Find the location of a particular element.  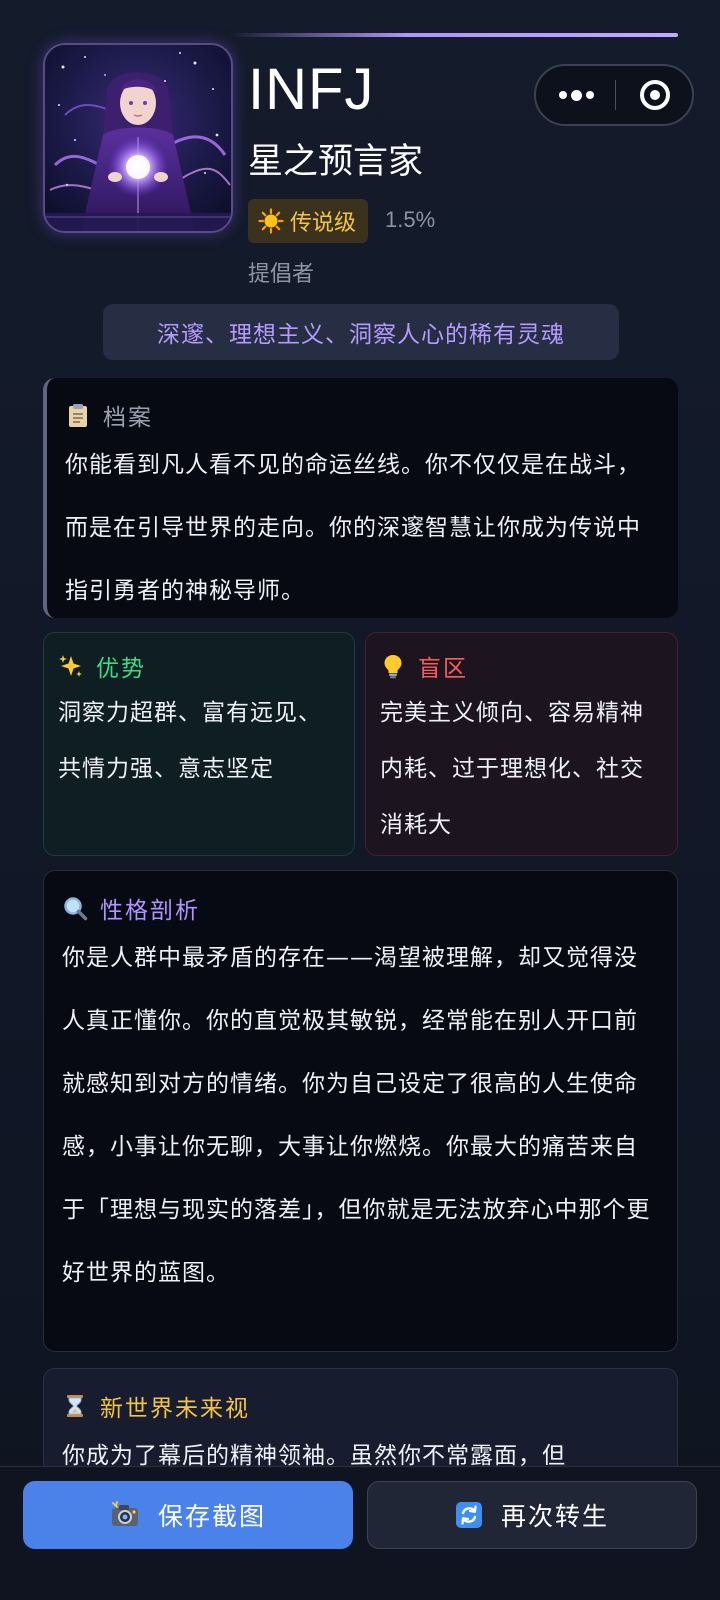

strengths-text: 洞察力超群、富有远见、共情力强、意志坚定 is located at coordinates (190, 741).